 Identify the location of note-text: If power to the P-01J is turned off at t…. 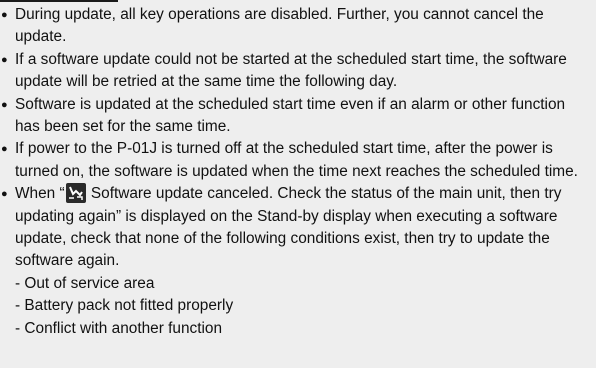
(296, 160).